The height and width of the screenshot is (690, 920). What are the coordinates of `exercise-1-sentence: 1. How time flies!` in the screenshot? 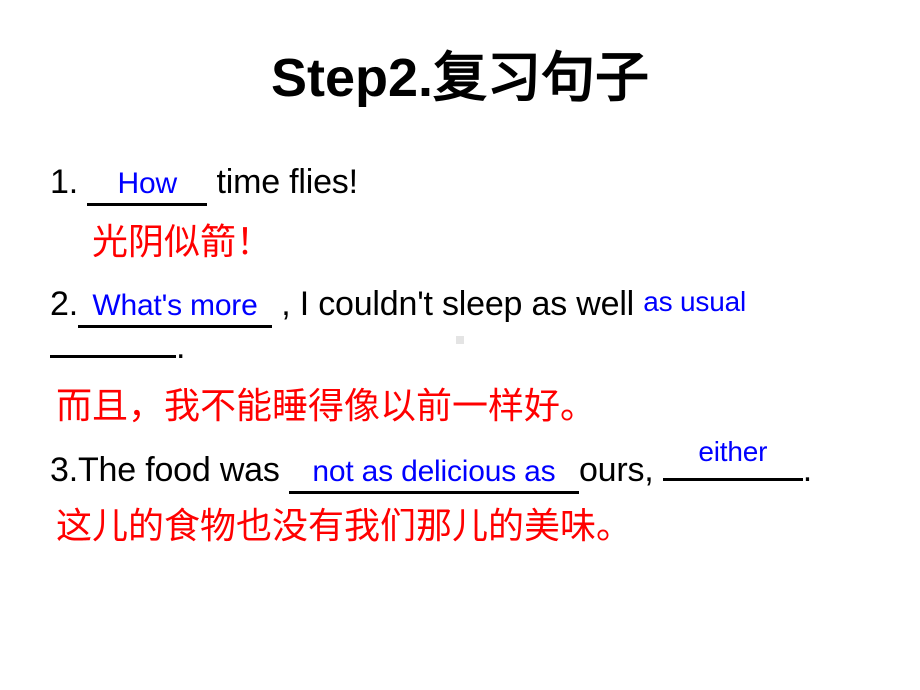 It's located at (204, 183).